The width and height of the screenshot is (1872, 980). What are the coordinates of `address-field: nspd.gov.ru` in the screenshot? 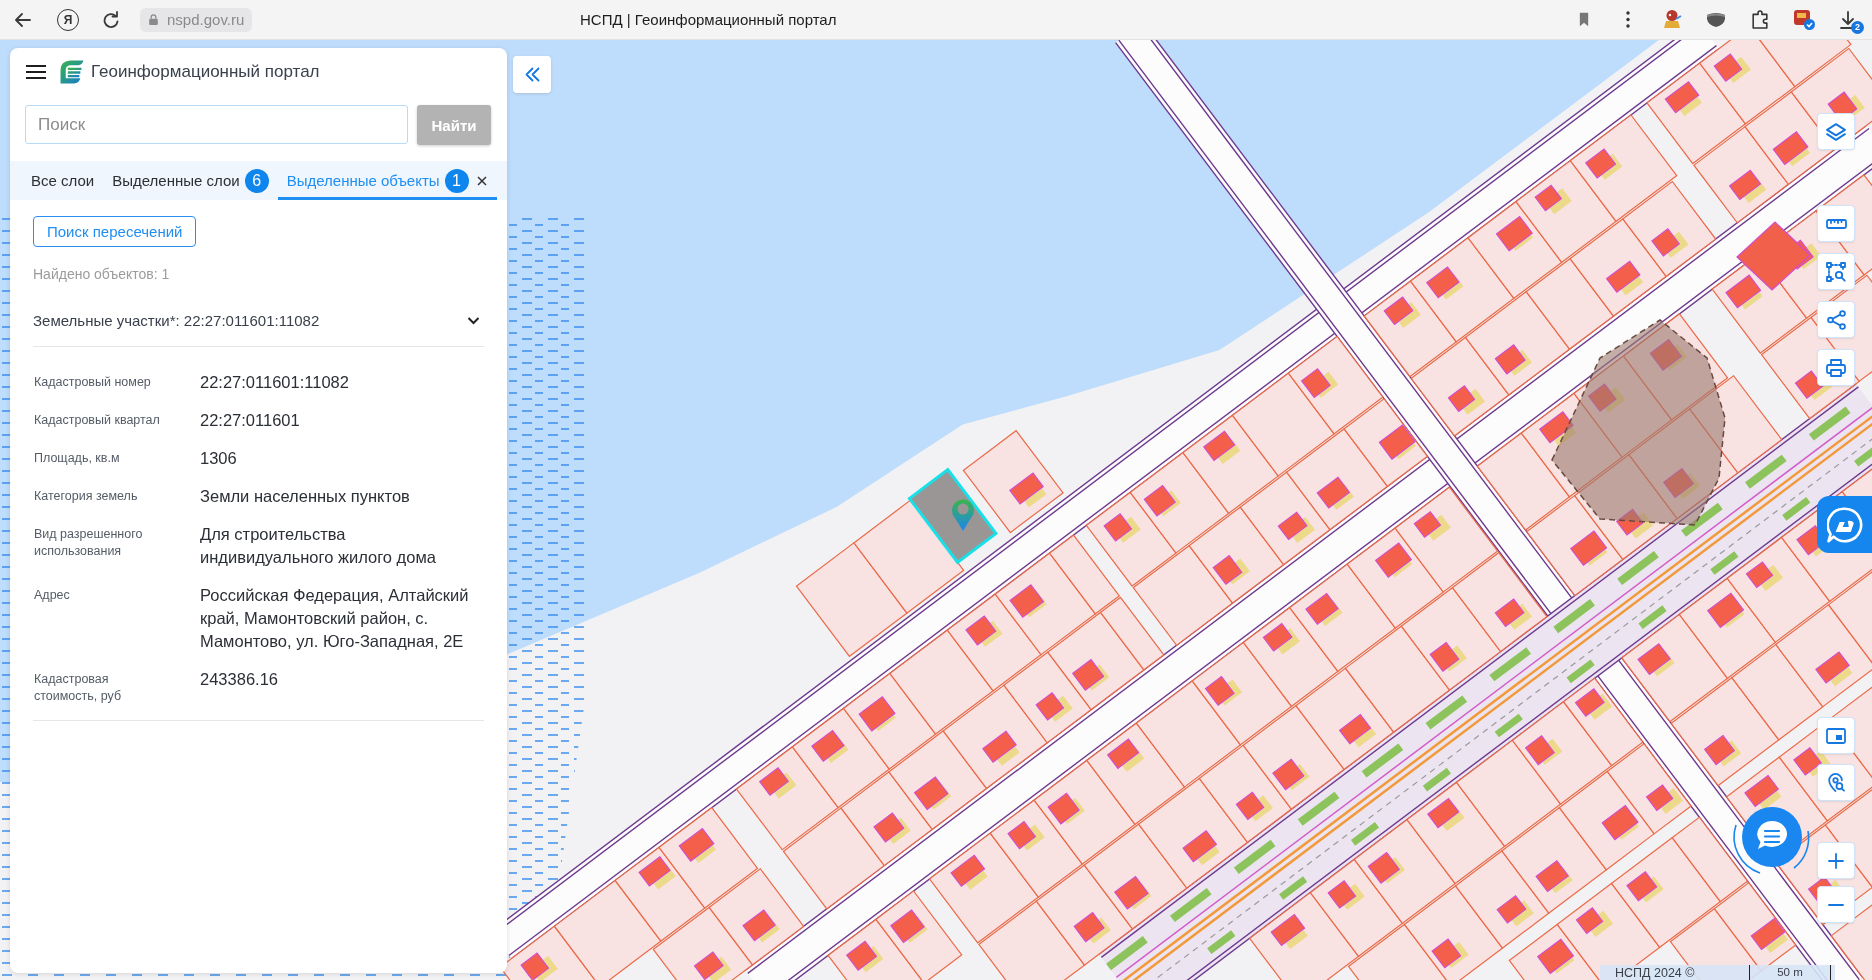 It's located at (196, 19).